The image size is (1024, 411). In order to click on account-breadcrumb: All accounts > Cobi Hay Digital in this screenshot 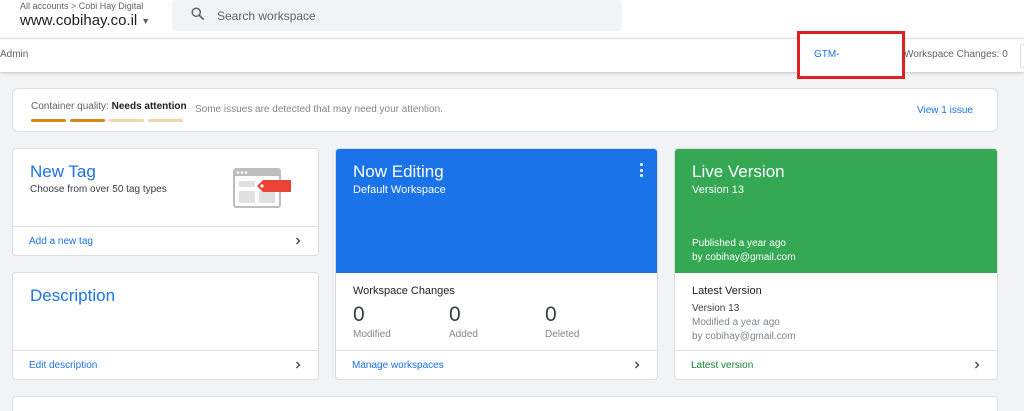, I will do `click(81, 6)`.